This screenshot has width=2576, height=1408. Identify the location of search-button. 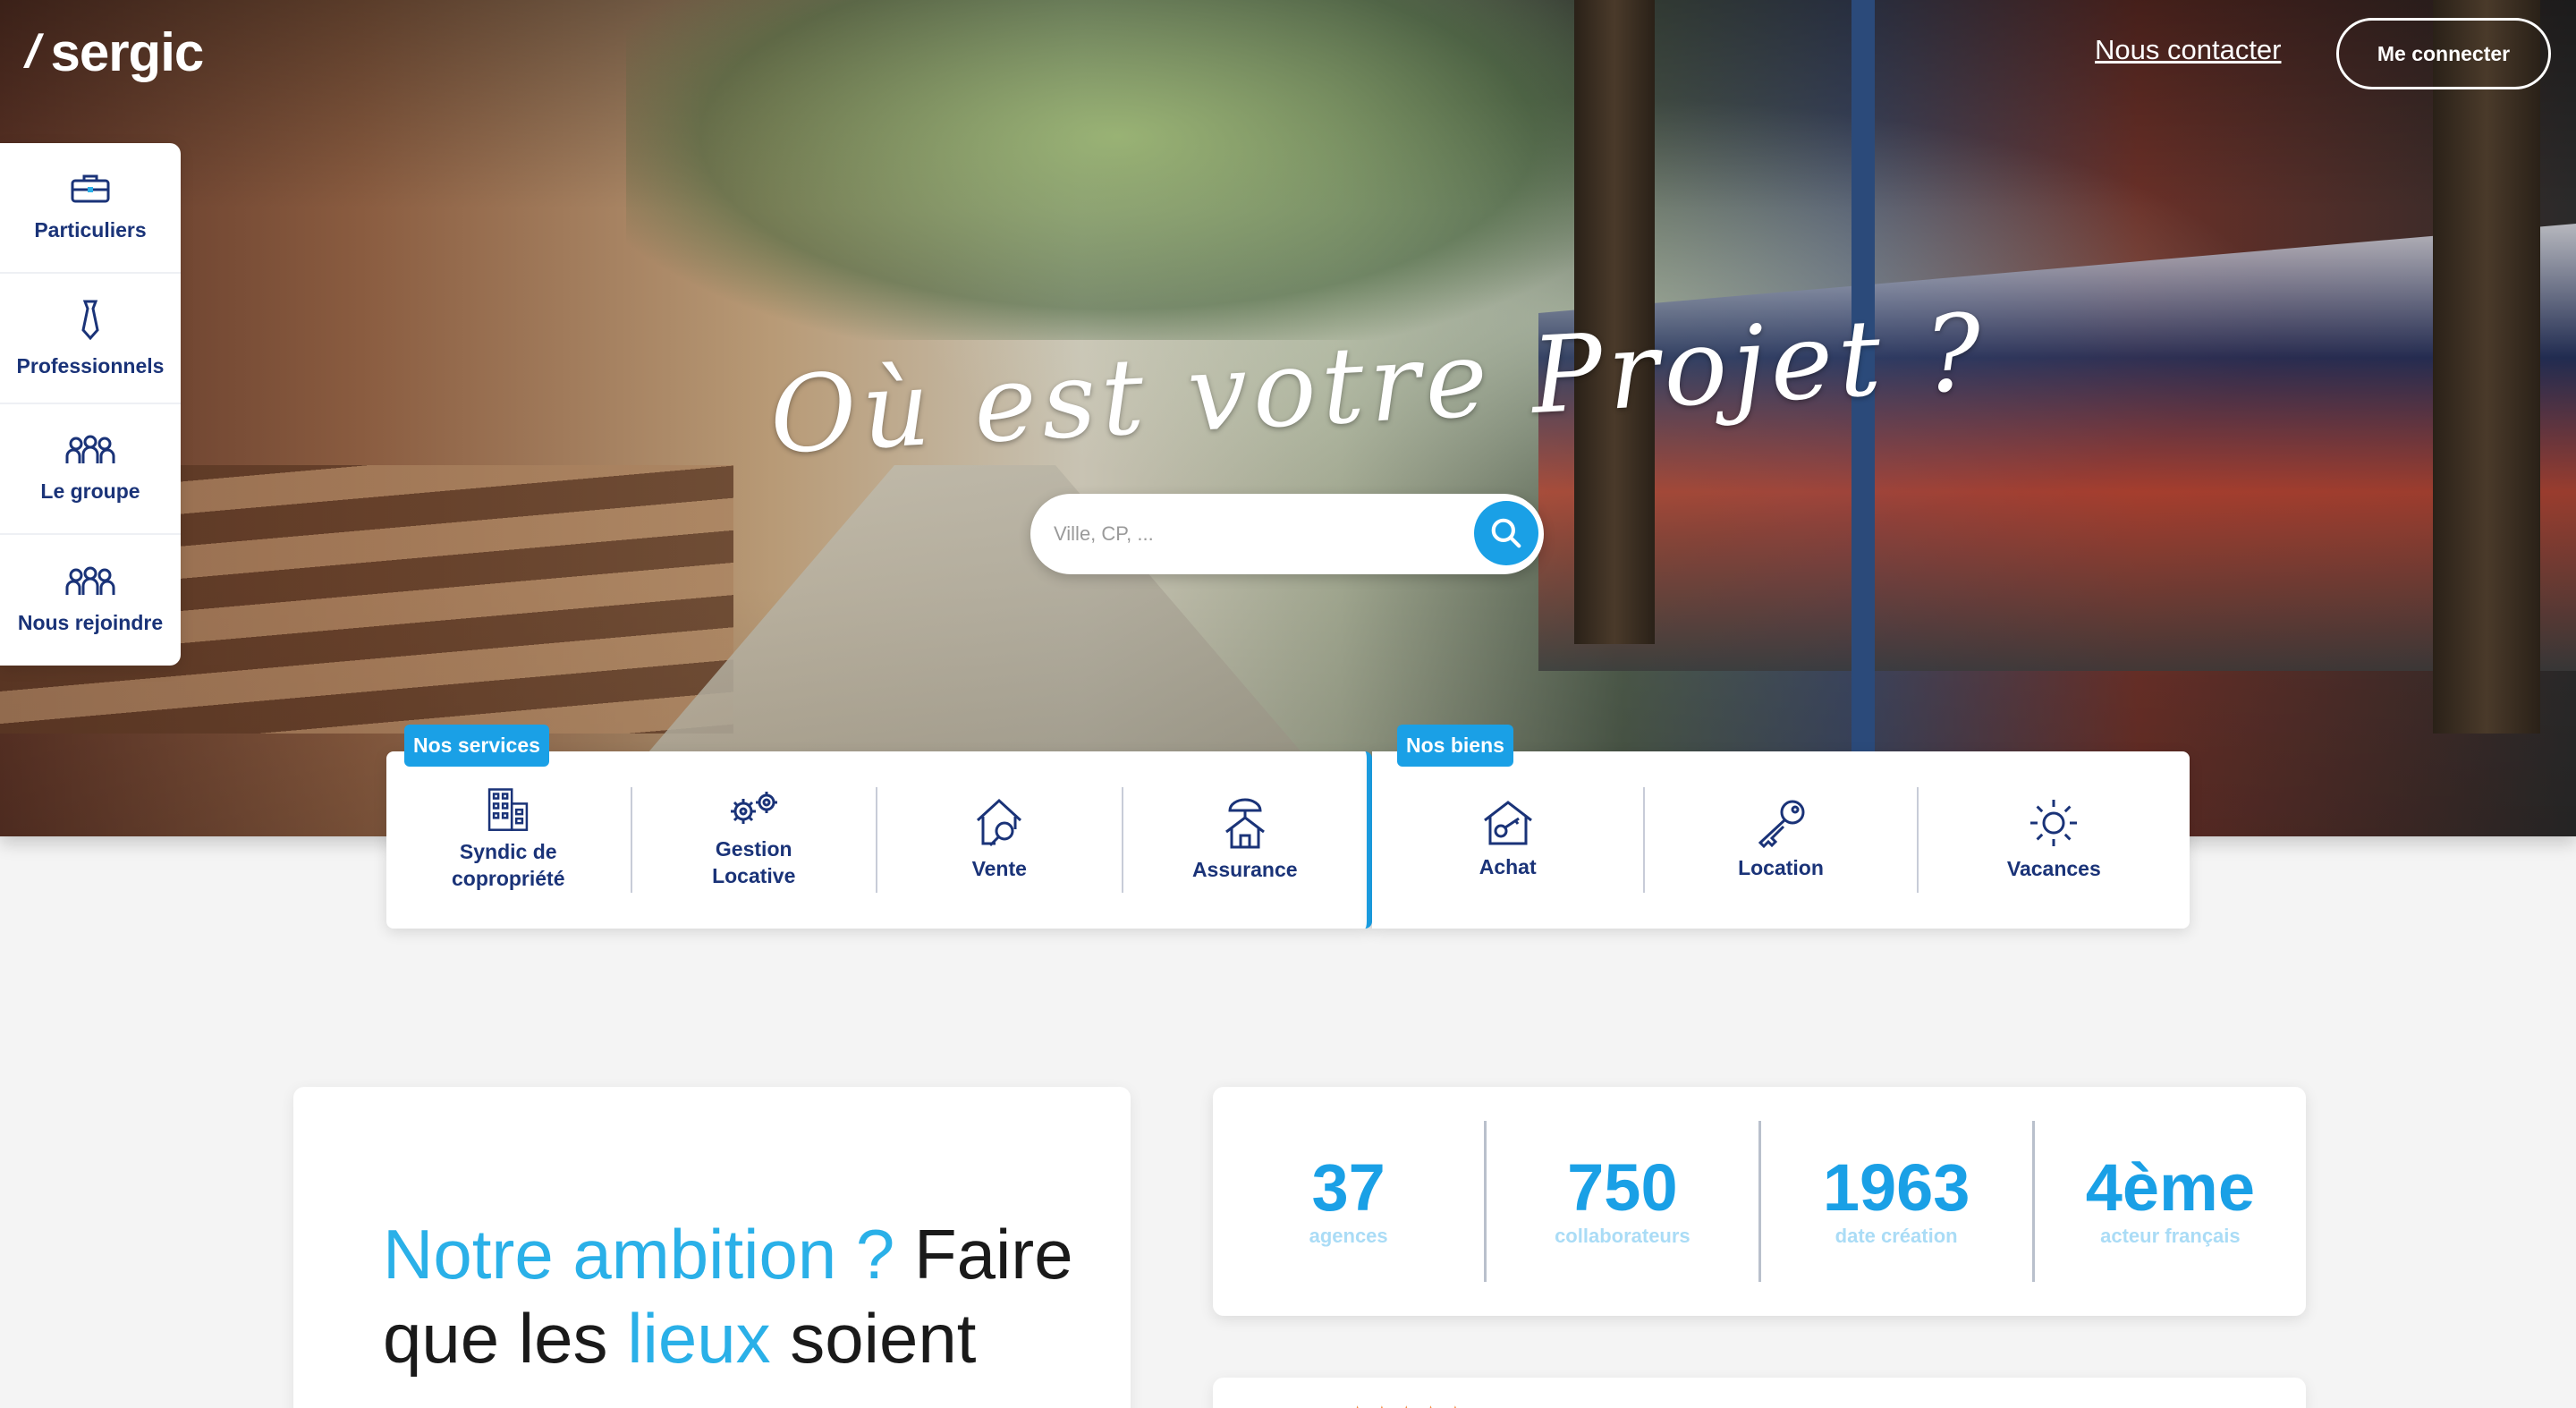
(1506, 533).